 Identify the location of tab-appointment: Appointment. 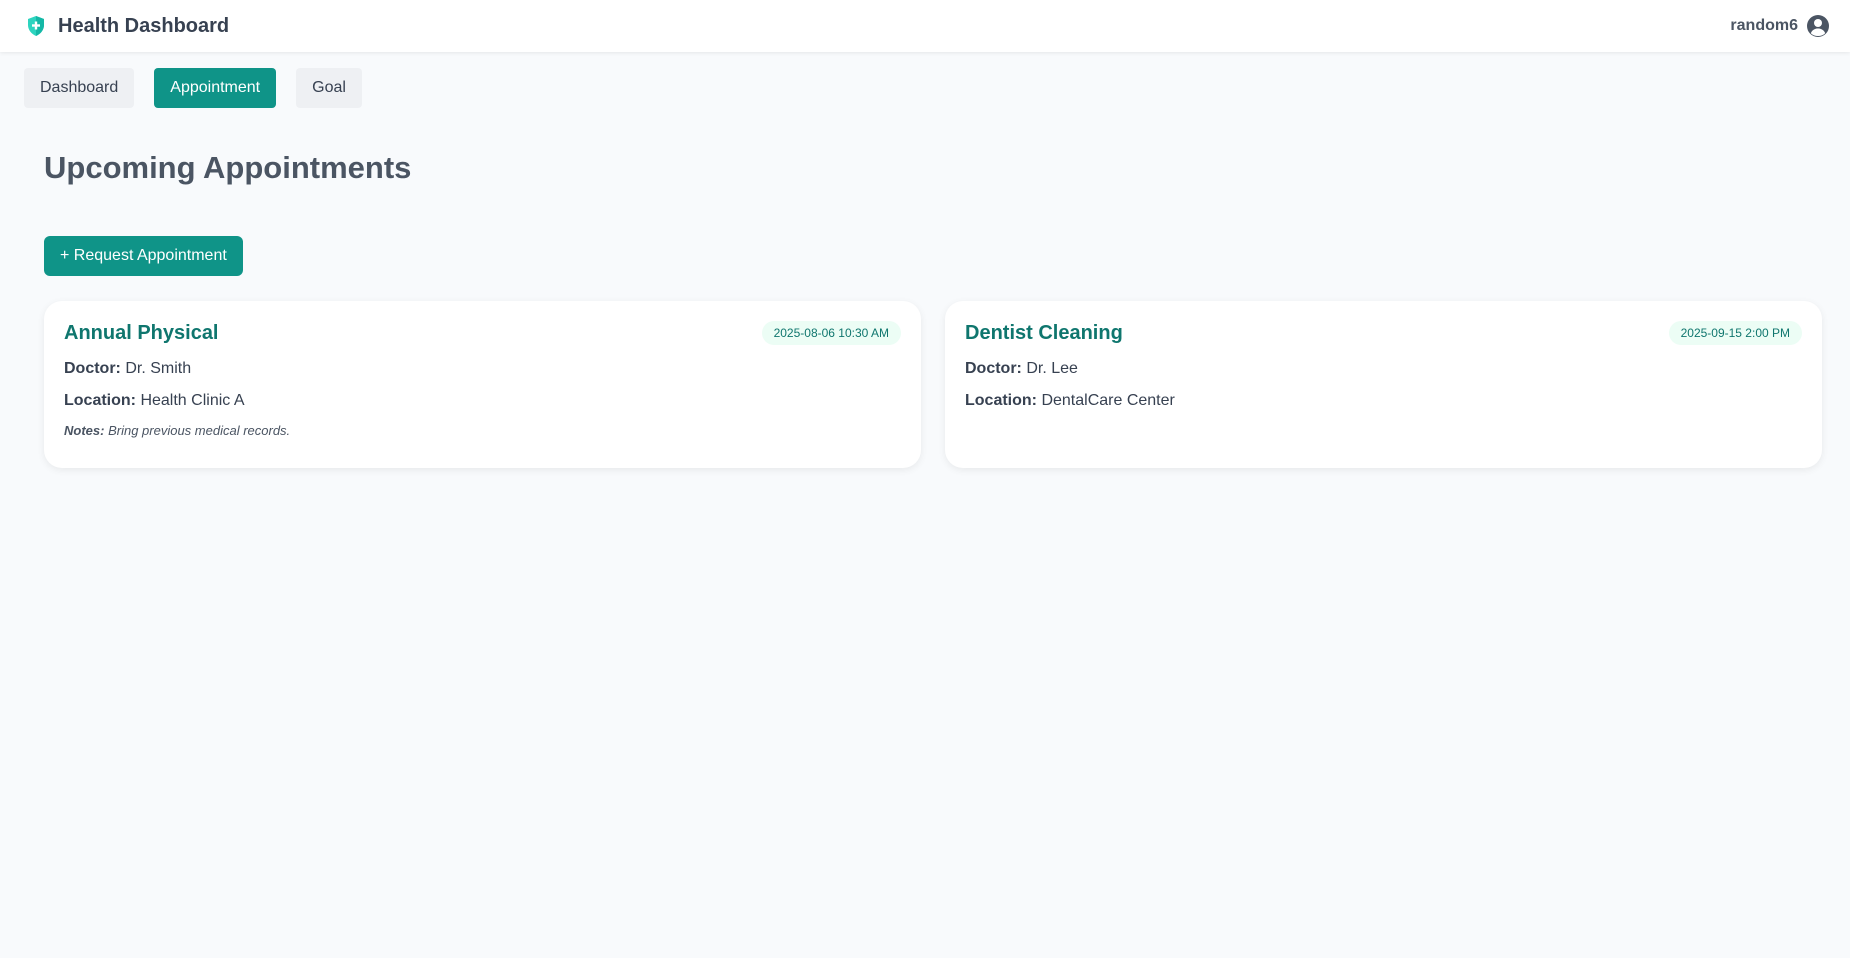
(215, 88).